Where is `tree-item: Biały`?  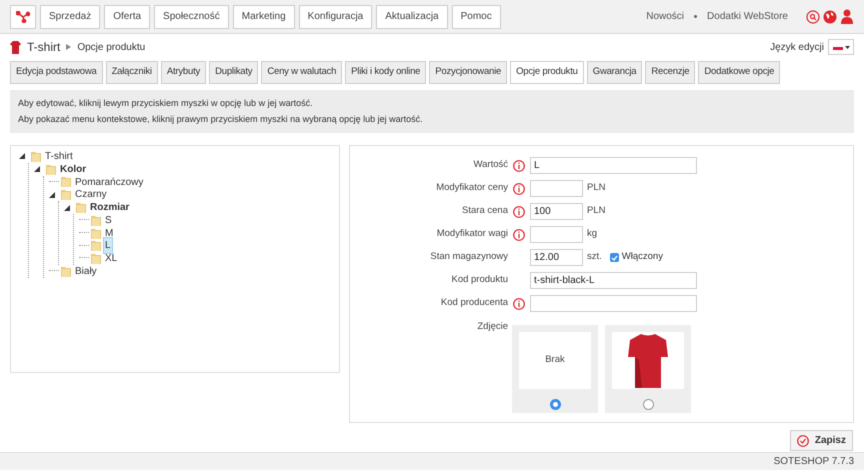 tree-item: Biały is located at coordinates (86, 271).